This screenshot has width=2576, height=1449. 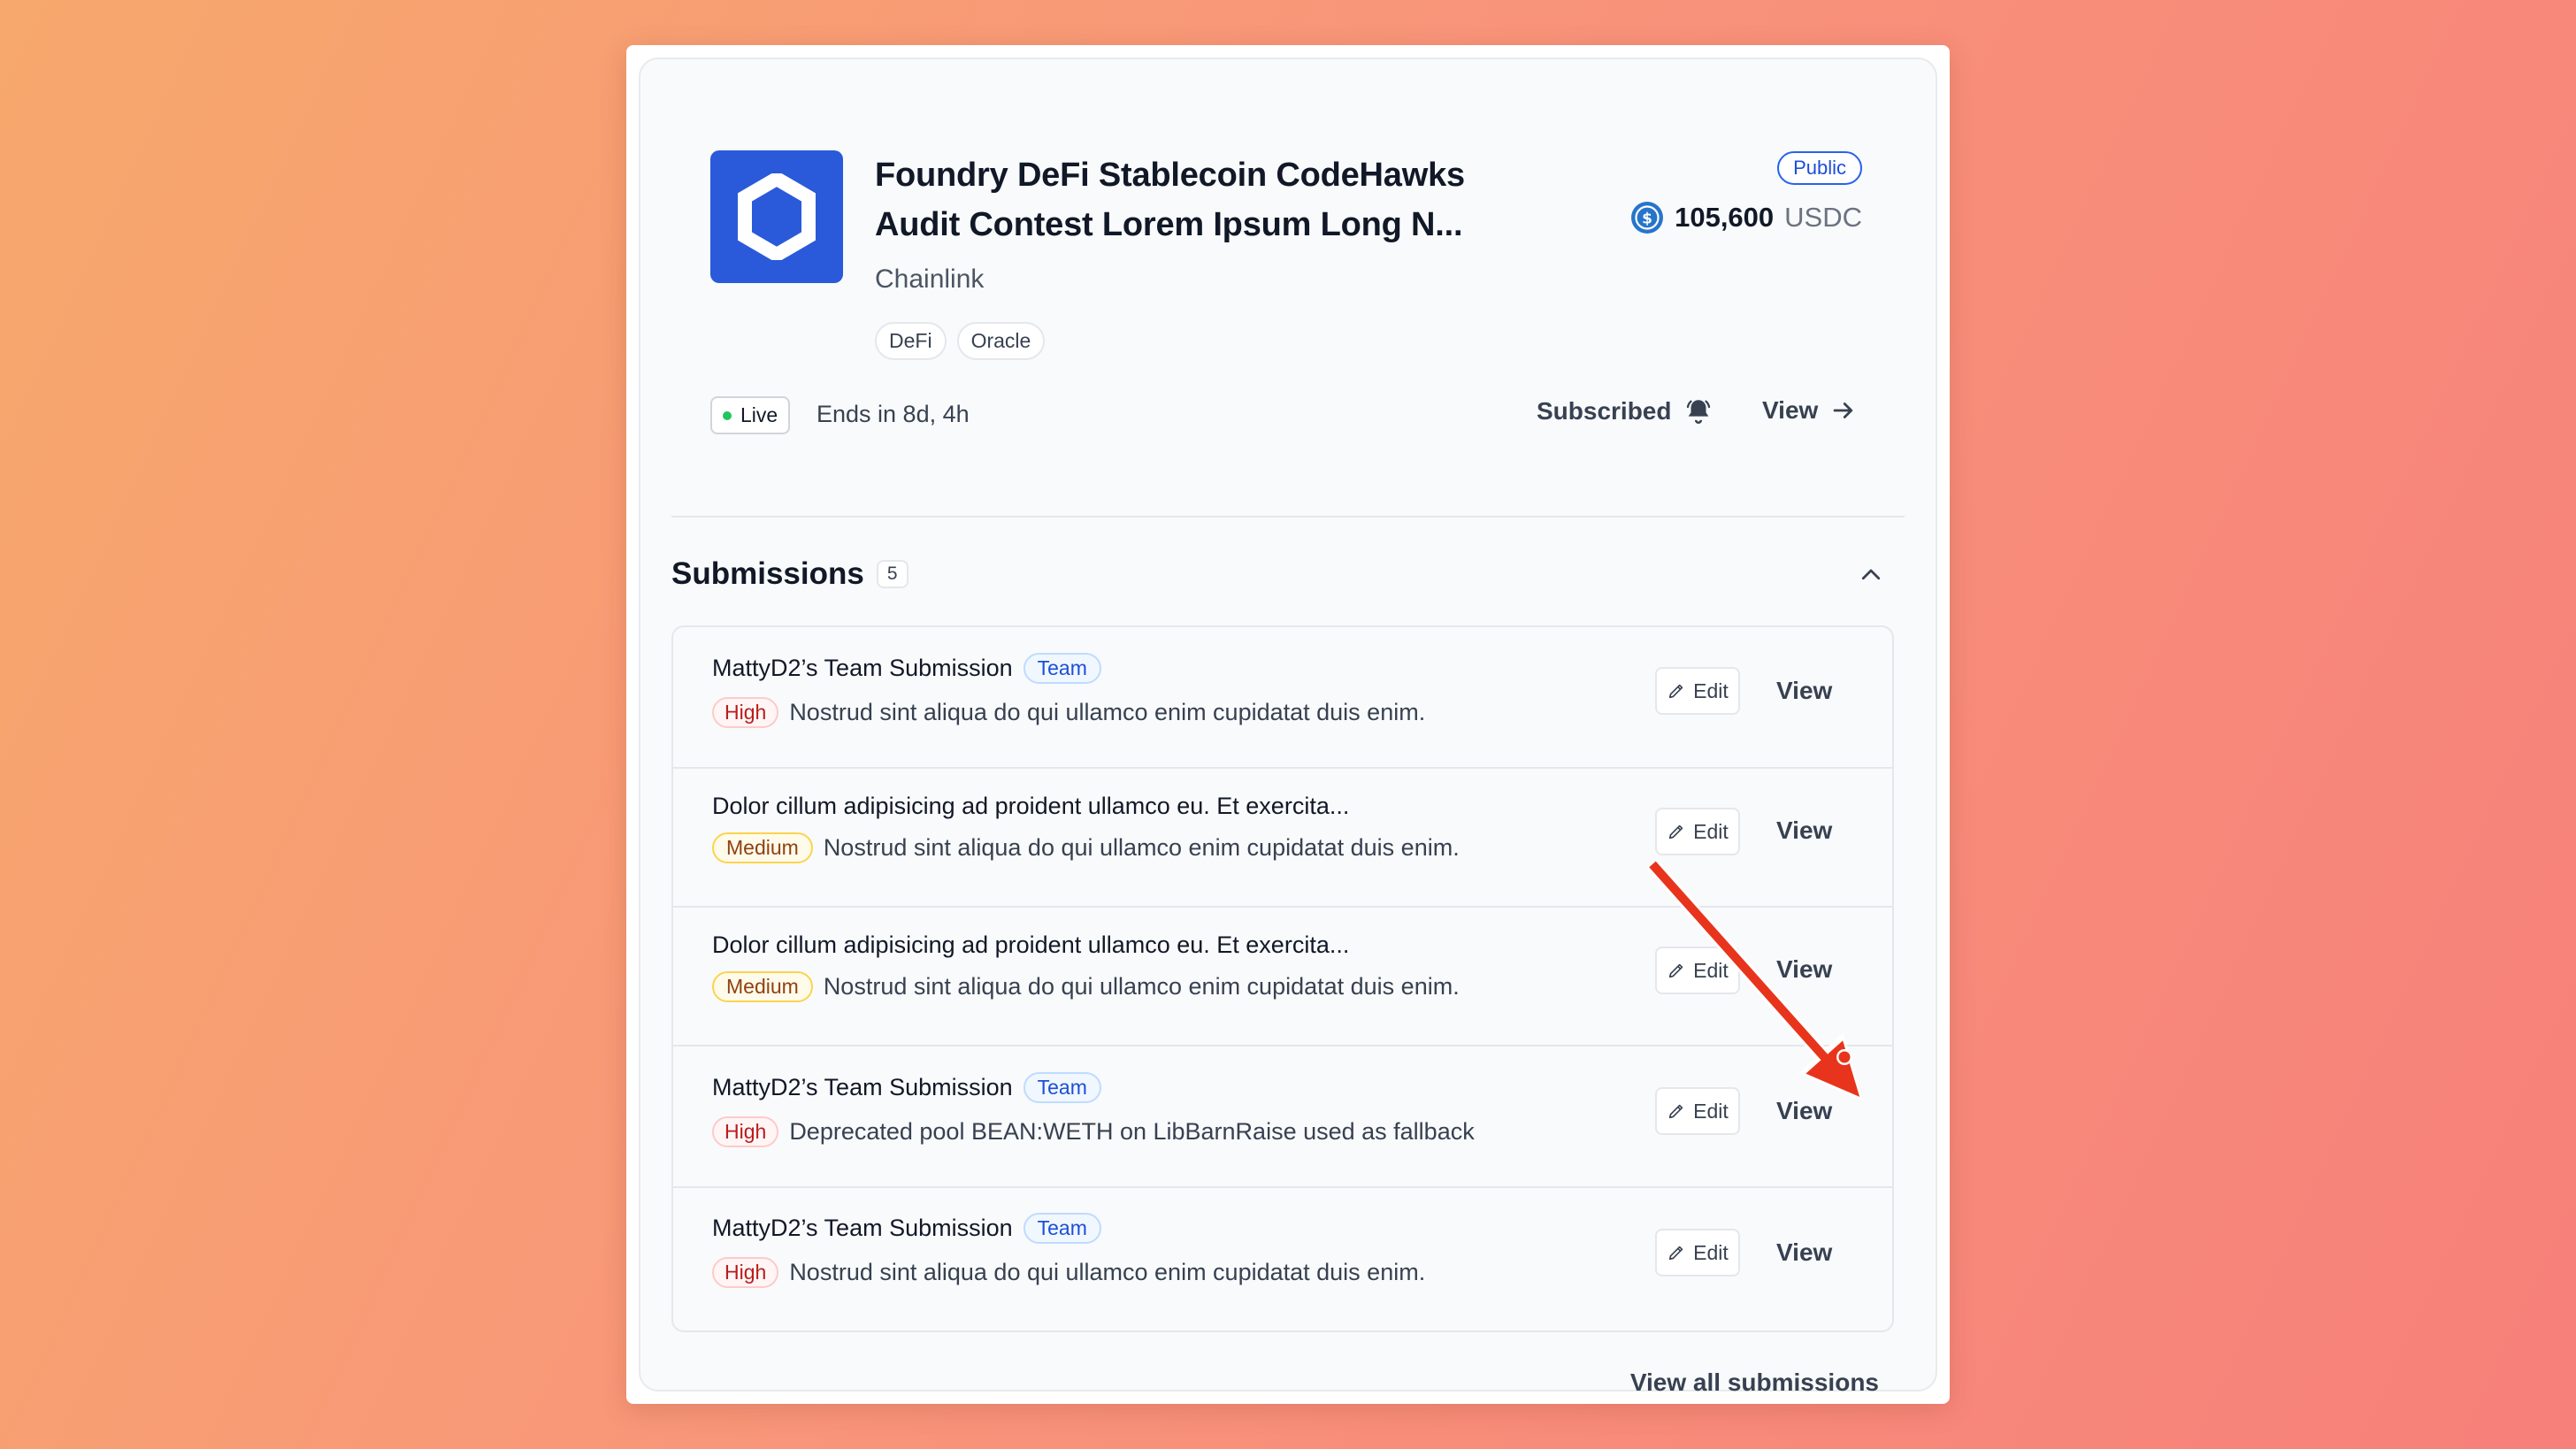 I want to click on submissions-count: 5, so click(x=892, y=574).